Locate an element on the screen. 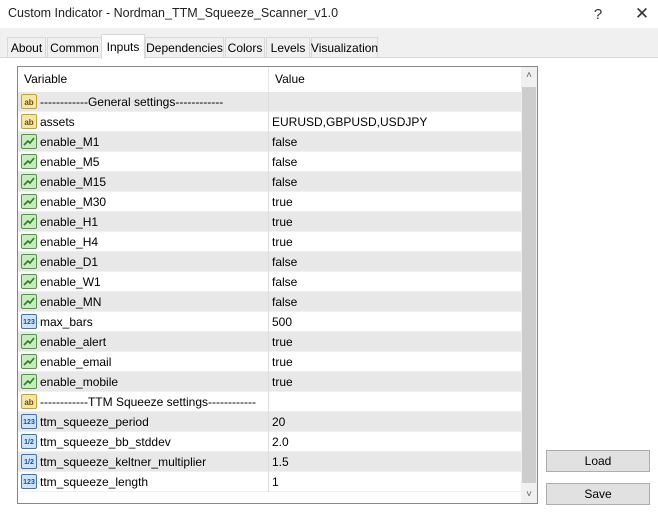 The width and height of the screenshot is (658, 513). variable-cell: enable_mobile is located at coordinates (143, 382).